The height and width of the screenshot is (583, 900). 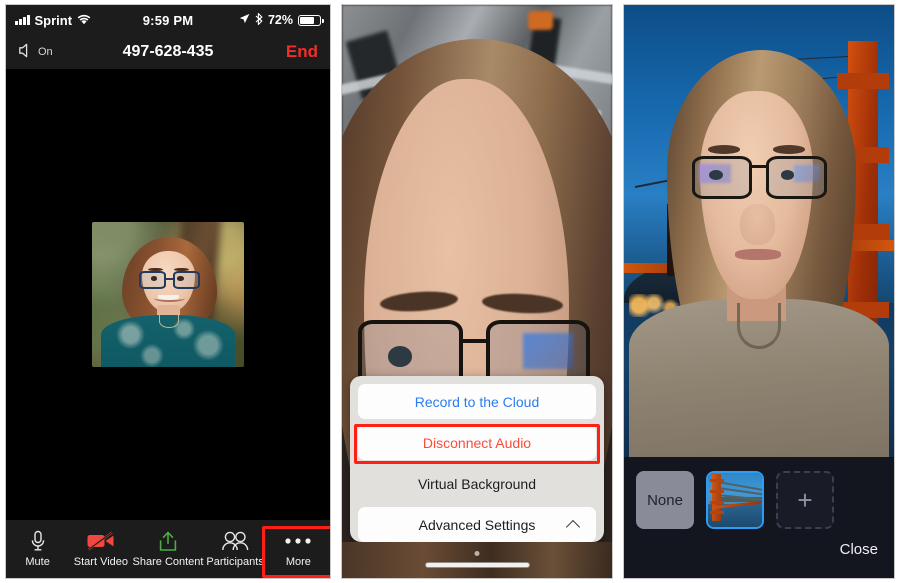 What do you see at coordinates (311, 20) in the screenshot?
I see `battery-icon` at bounding box center [311, 20].